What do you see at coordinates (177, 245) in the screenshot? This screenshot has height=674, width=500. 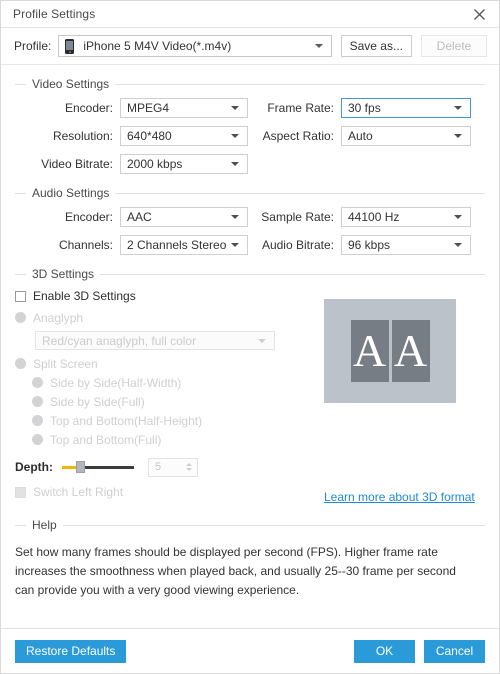 I see `channels-value: 2 Channels Stereo` at bounding box center [177, 245].